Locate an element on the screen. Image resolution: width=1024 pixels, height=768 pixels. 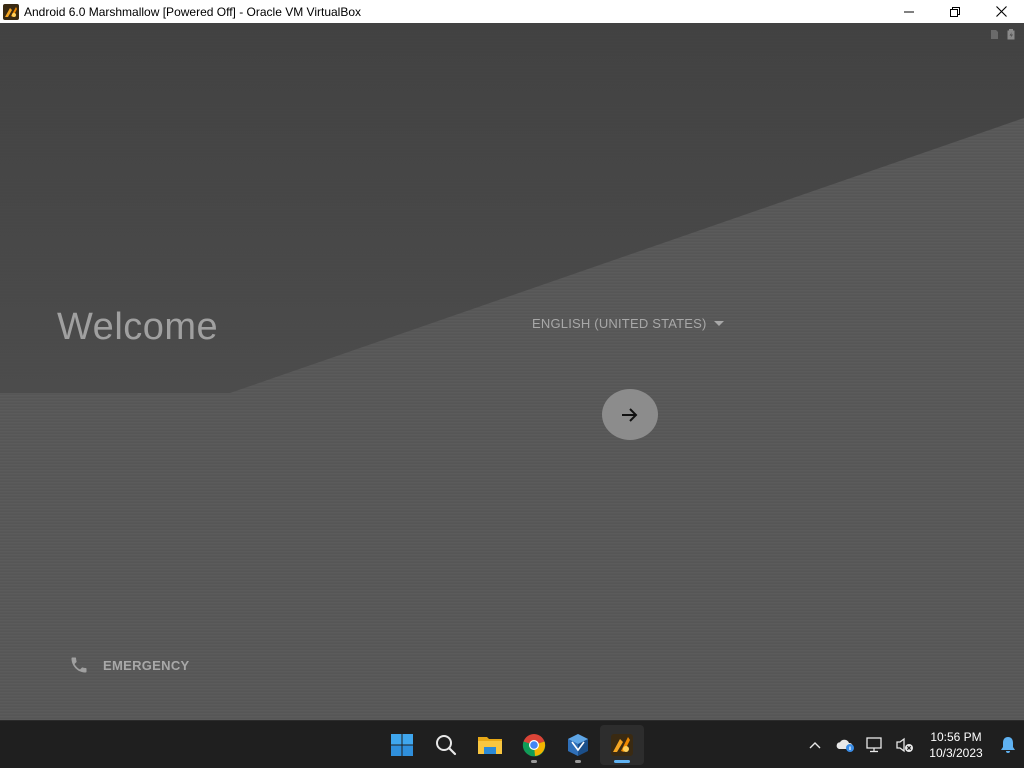
arrow-right-icon is located at coordinates (630, 414).